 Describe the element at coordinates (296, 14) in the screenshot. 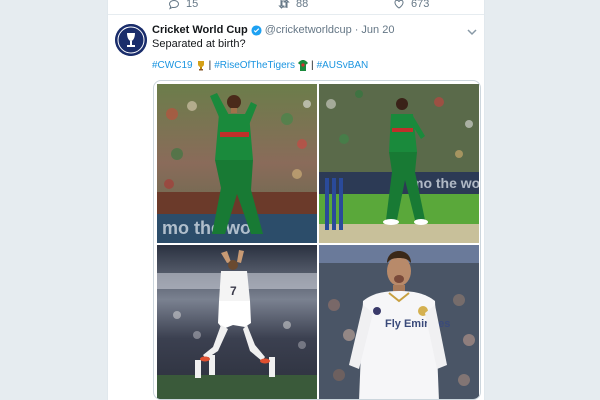

I see `divider` at that location.